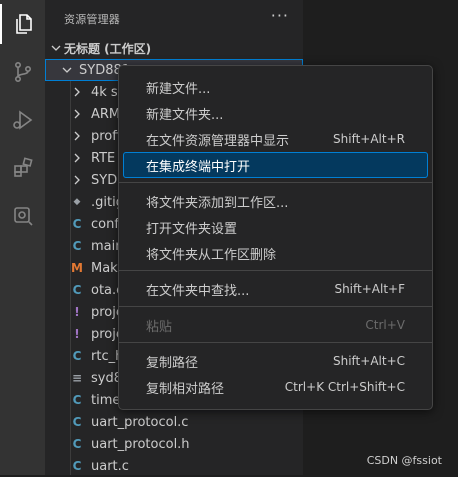 The height and width of the screenshot is (477, 458). Describe the element at coordinates (385, 325) in the screenshot. I see `menu-item-shortcut: Ctrl+V` at that location.